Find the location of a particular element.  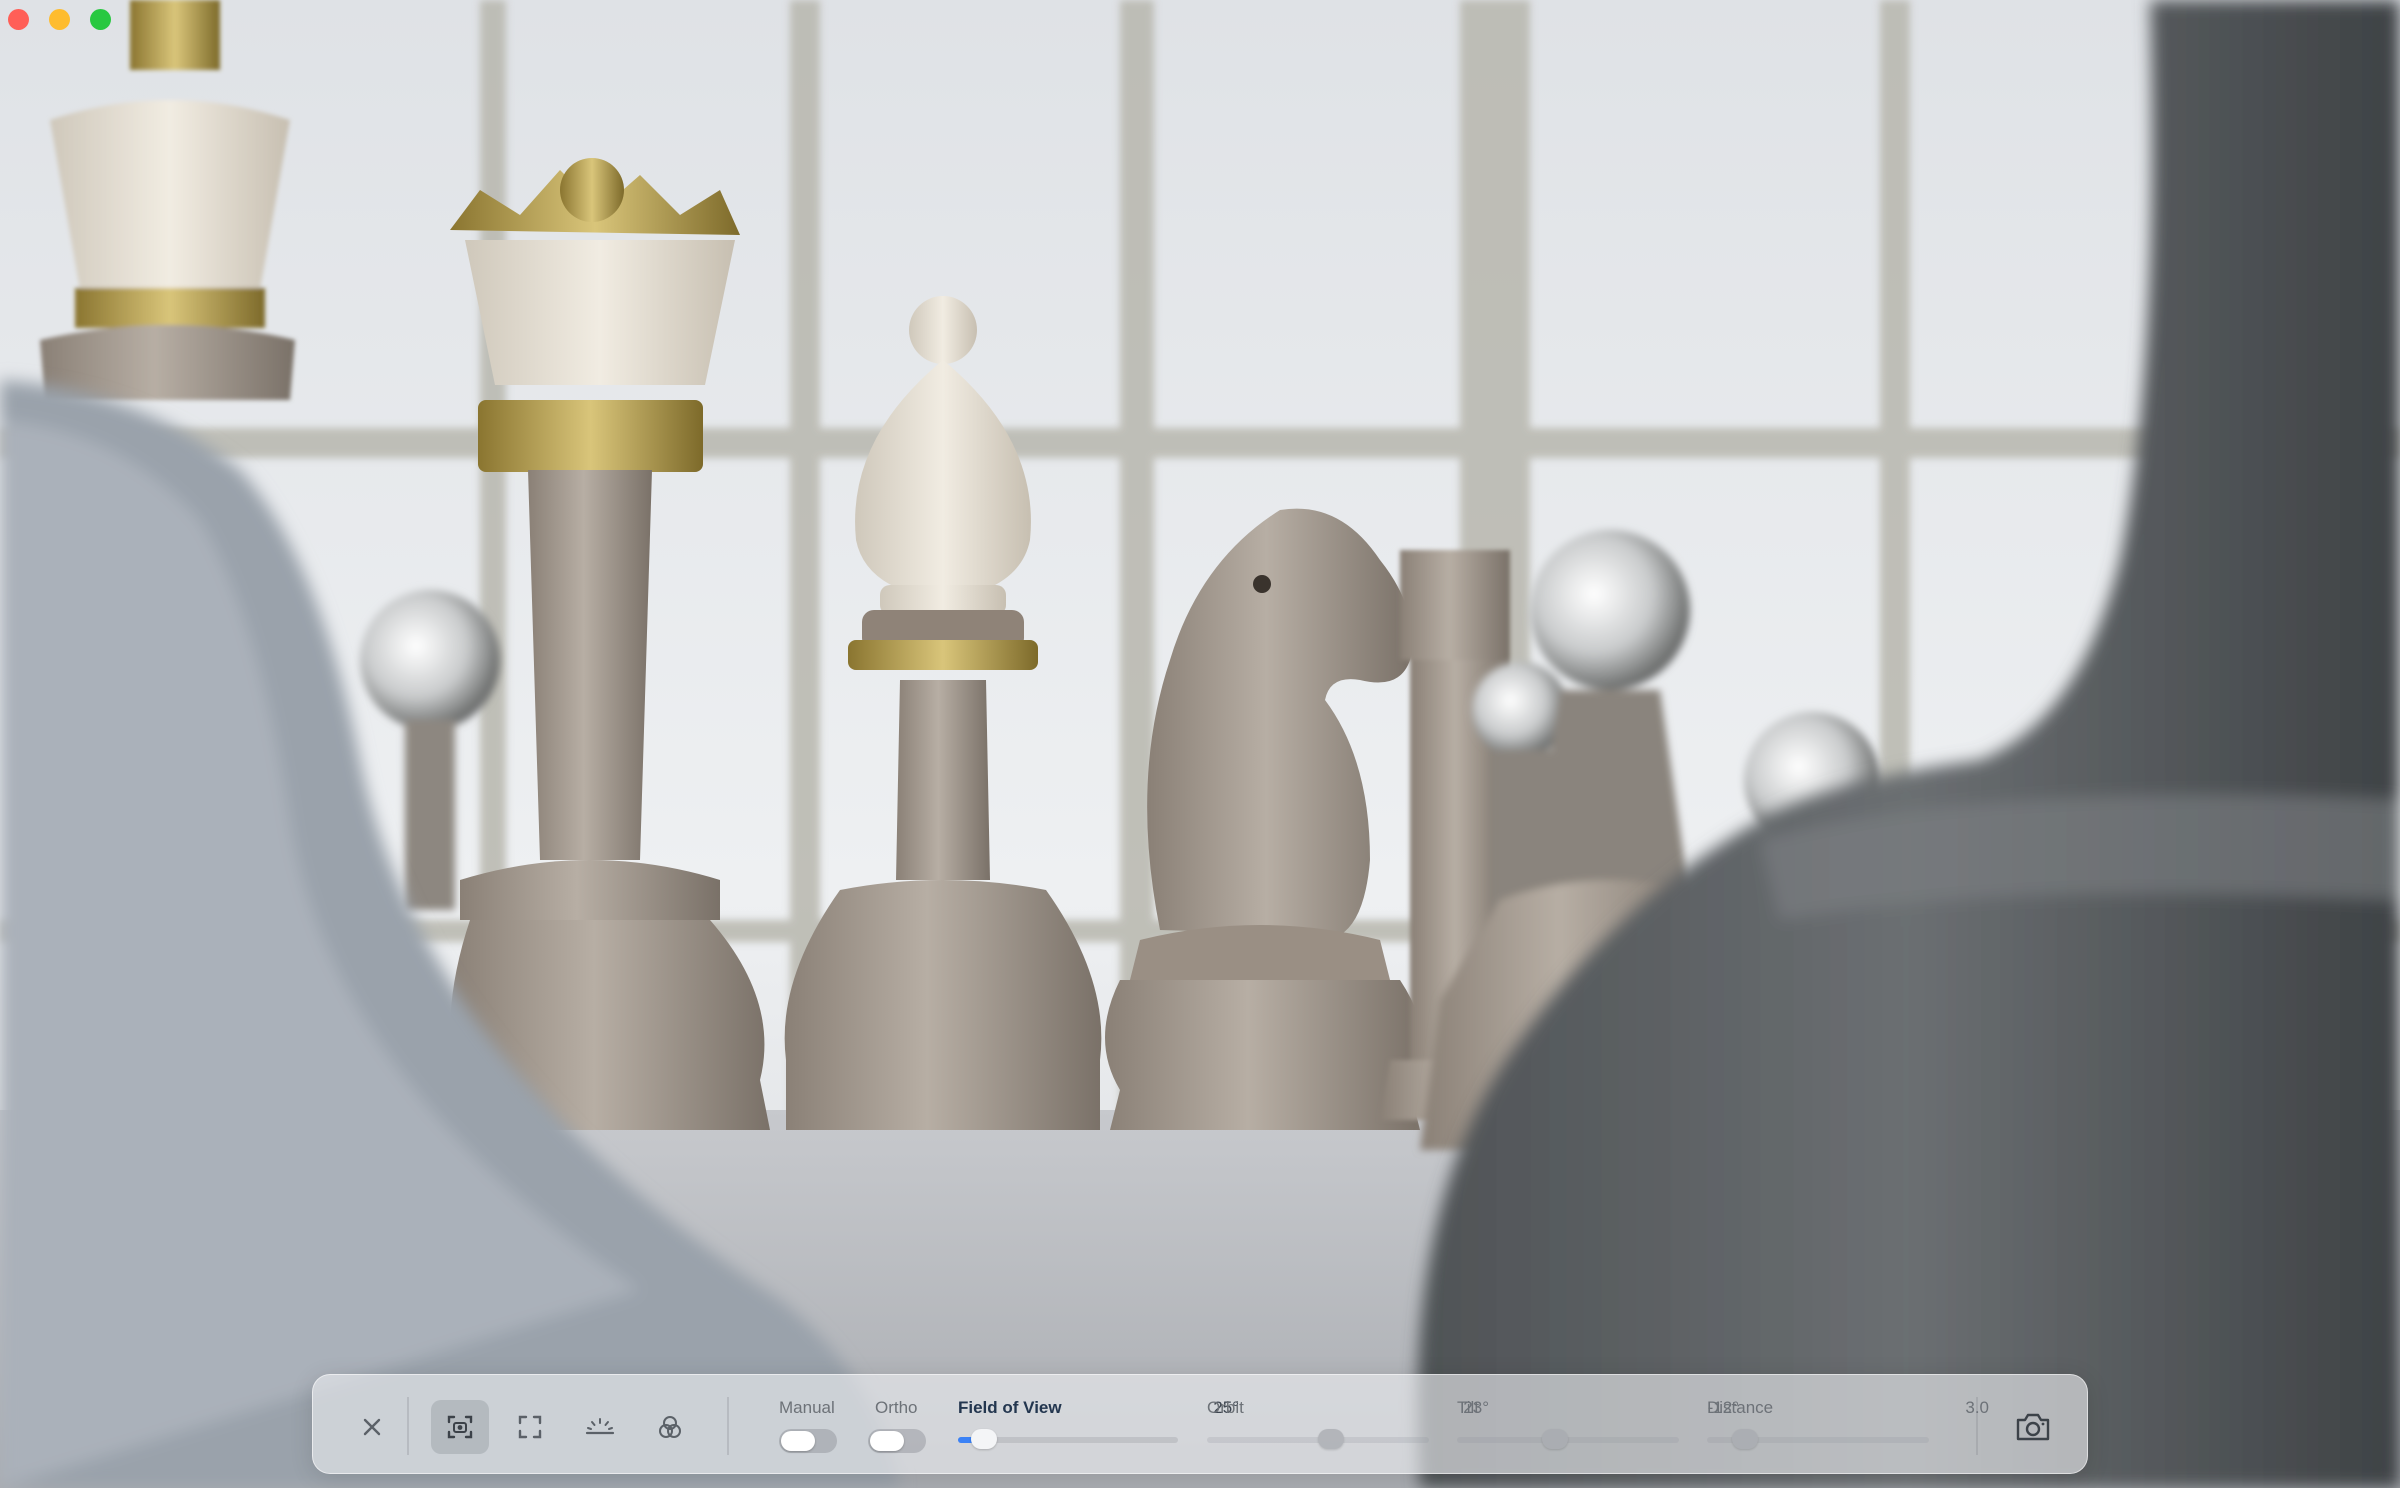

fullscreen-button is located at coordinates (530, 1427).